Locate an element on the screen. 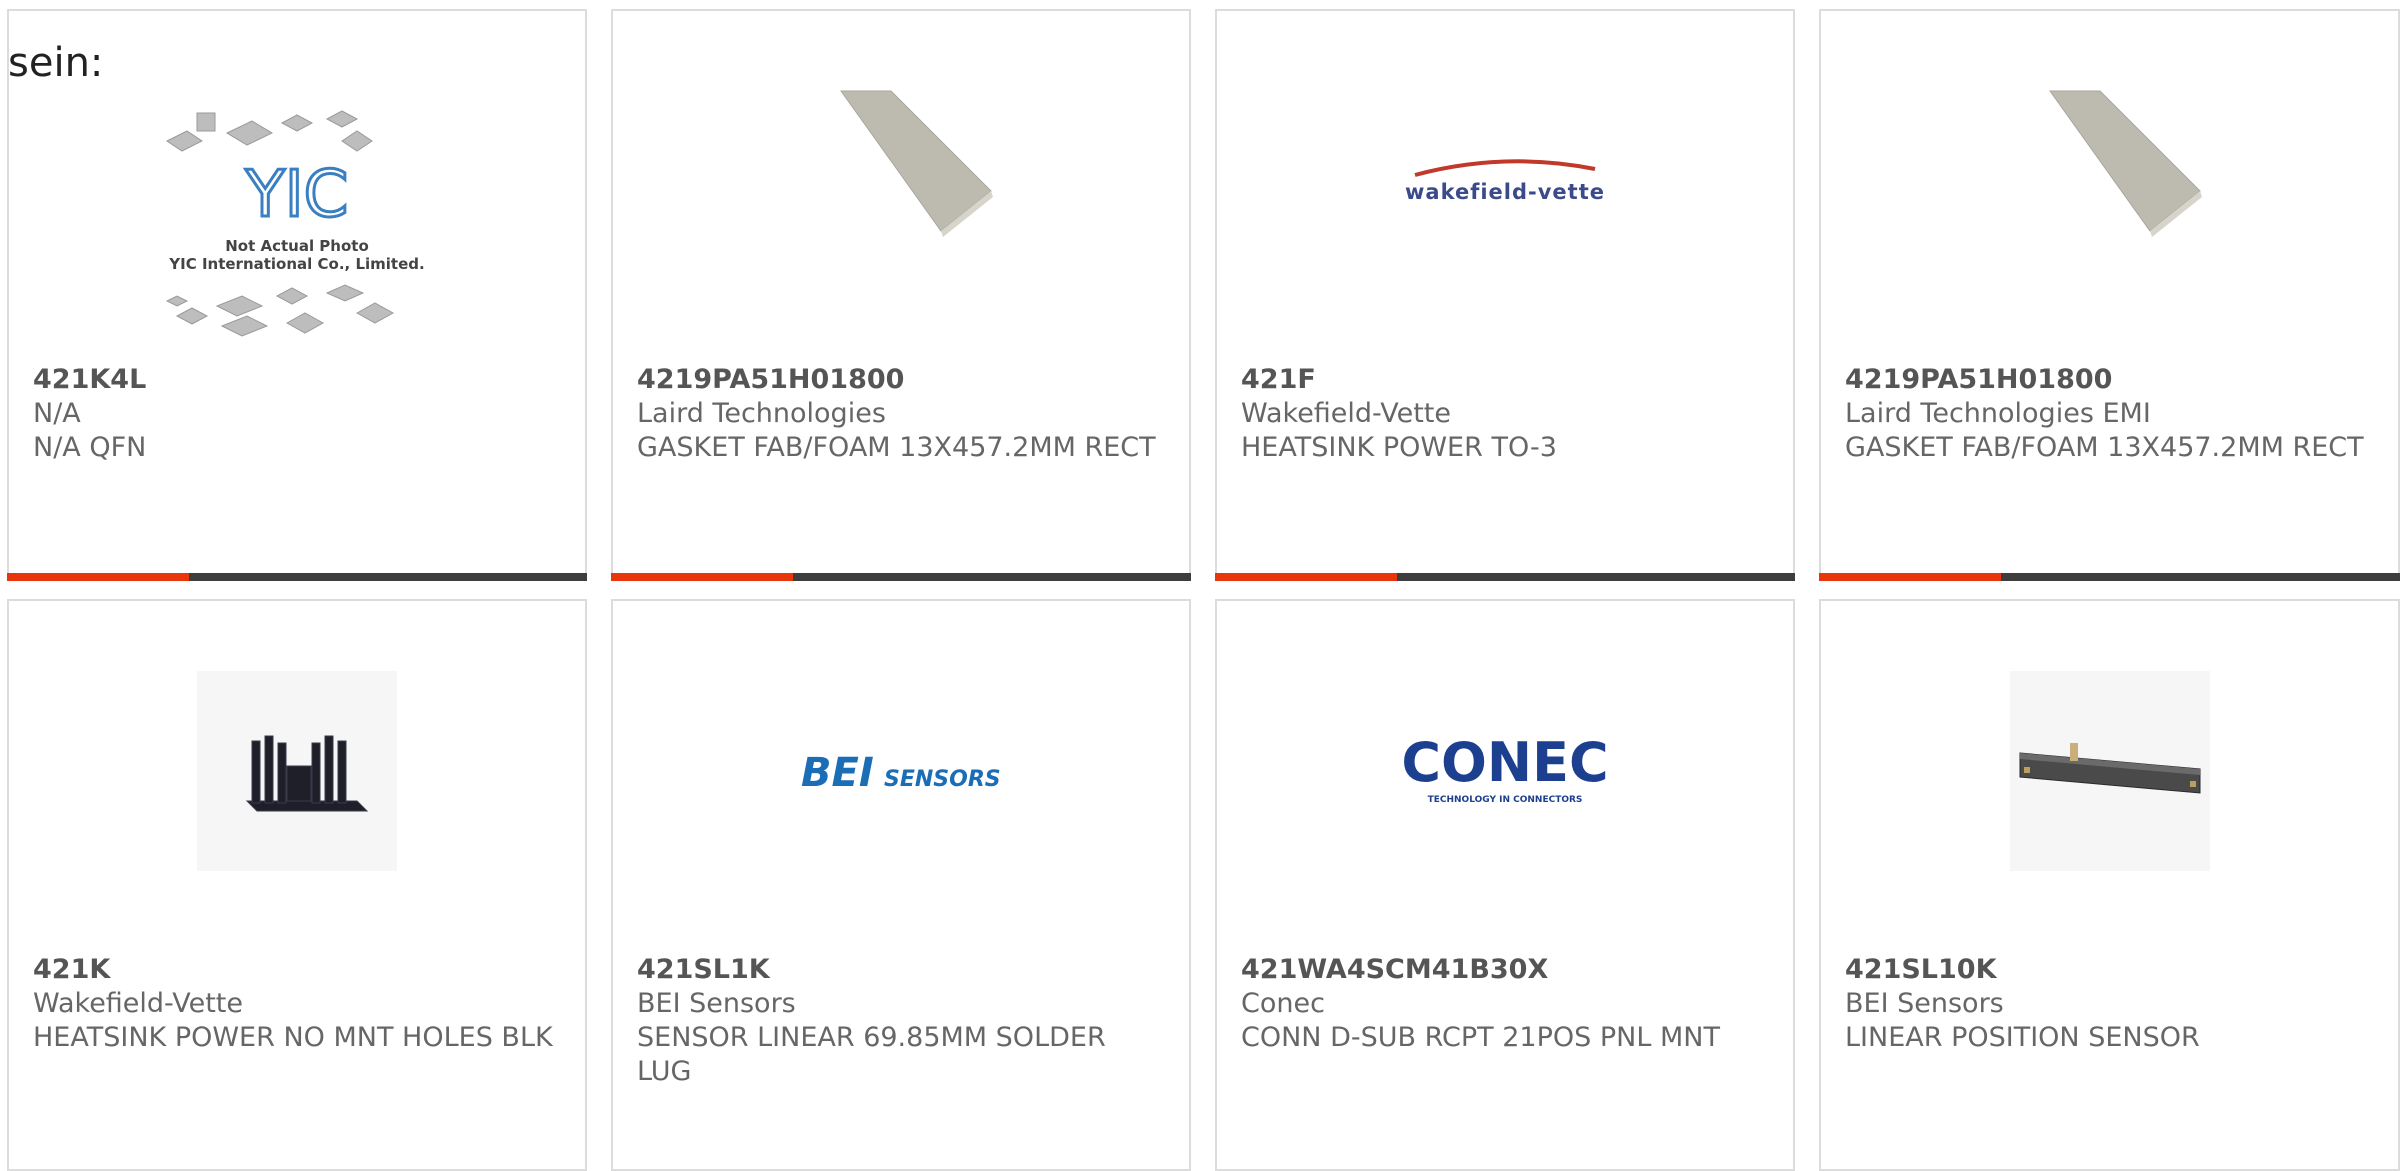 This screenshot has width=2400, height=1171. description: CONN D-SUB RCPT 21POS PNL MNT is located at coordinates (1480, 1037).